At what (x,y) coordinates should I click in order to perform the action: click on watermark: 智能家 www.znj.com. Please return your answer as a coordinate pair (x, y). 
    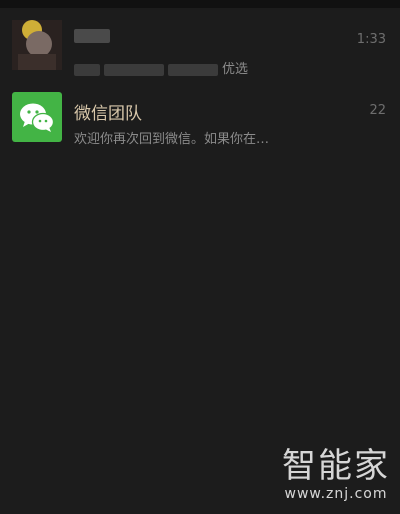
    Looking at the image, I should click on (336, 474).